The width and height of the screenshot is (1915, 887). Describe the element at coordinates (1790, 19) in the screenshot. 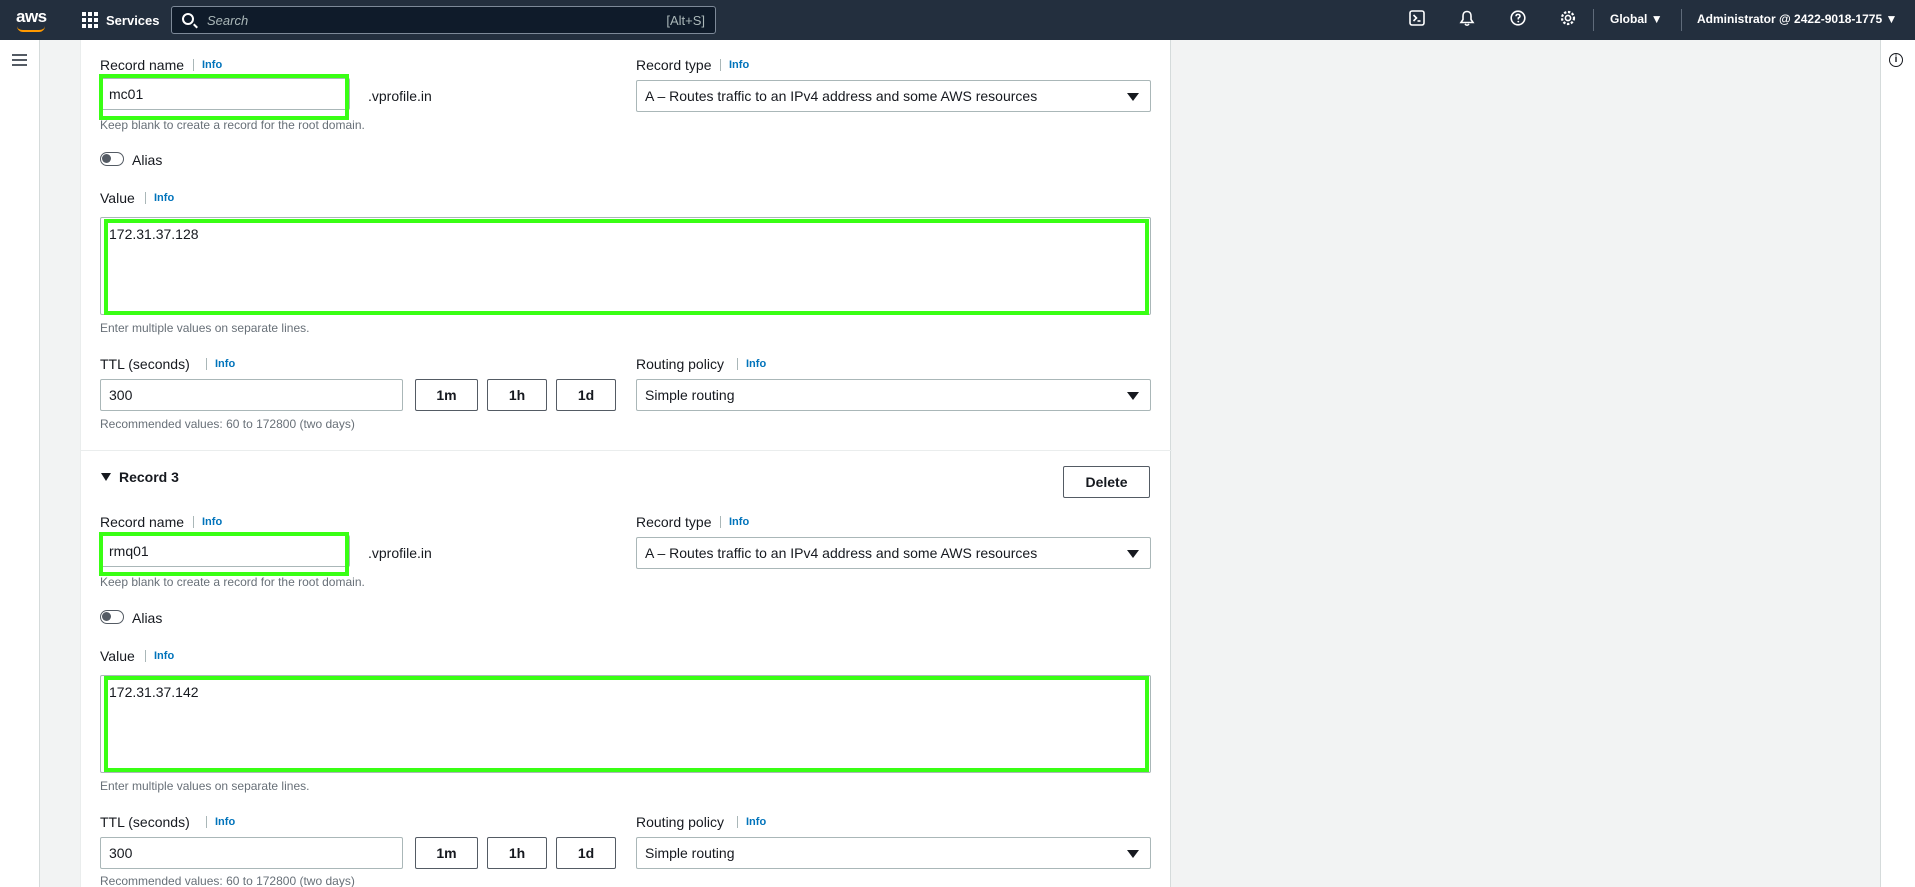

I see `account-label: Administrator @ 2422-9018-1775` at that location.